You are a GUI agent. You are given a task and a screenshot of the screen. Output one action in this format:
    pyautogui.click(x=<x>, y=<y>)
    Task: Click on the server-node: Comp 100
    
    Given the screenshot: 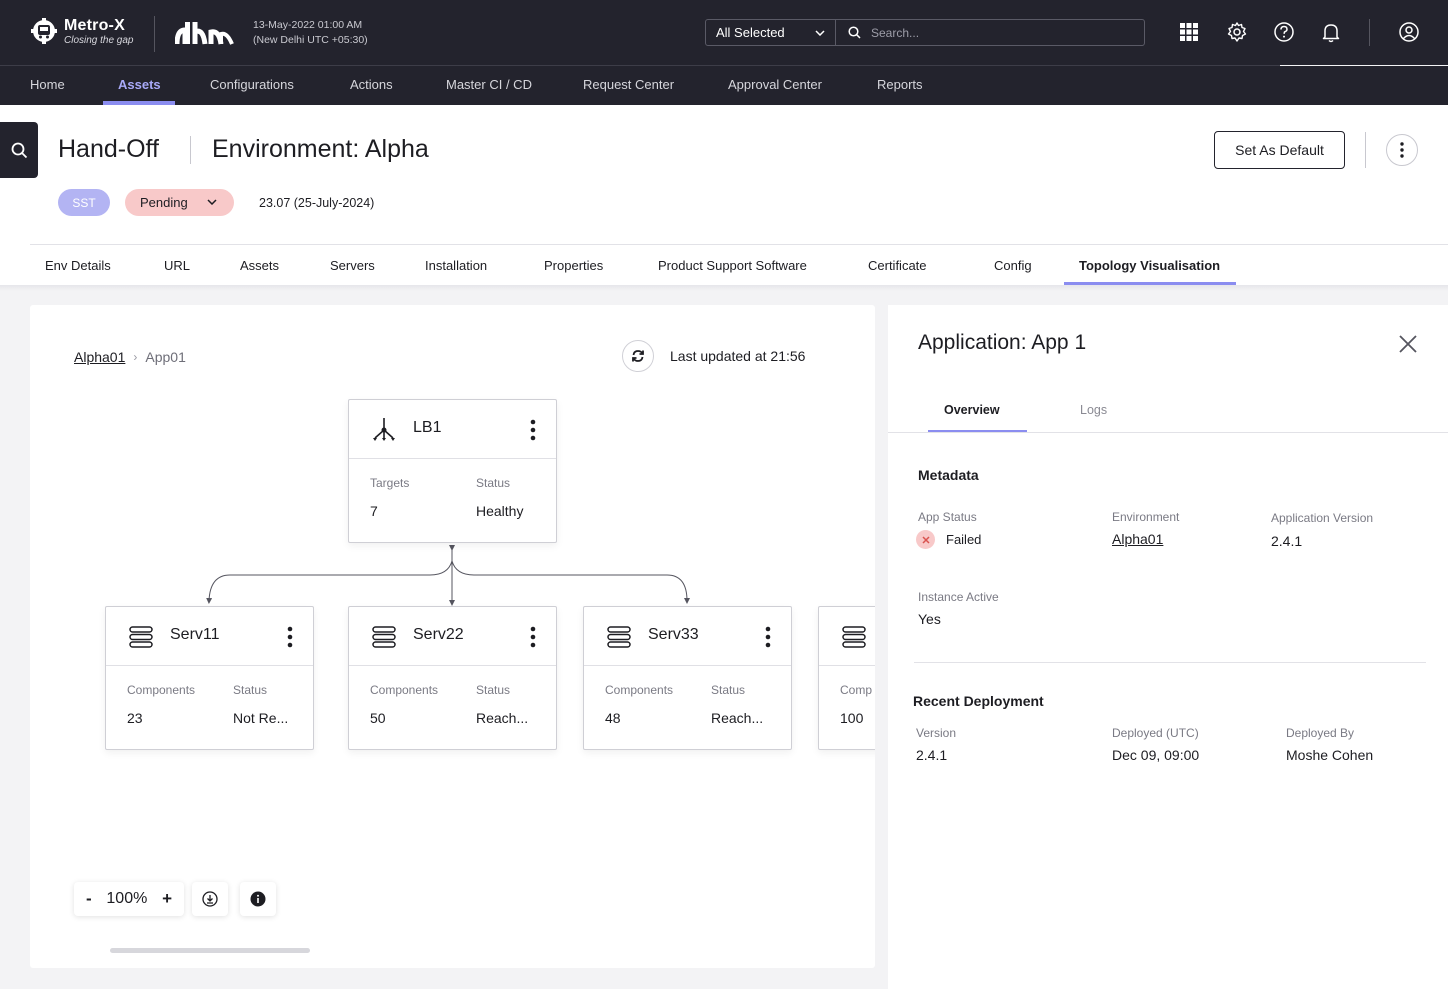 What is the action you would take?
    pyautogui.click(x=846, y=678)
    